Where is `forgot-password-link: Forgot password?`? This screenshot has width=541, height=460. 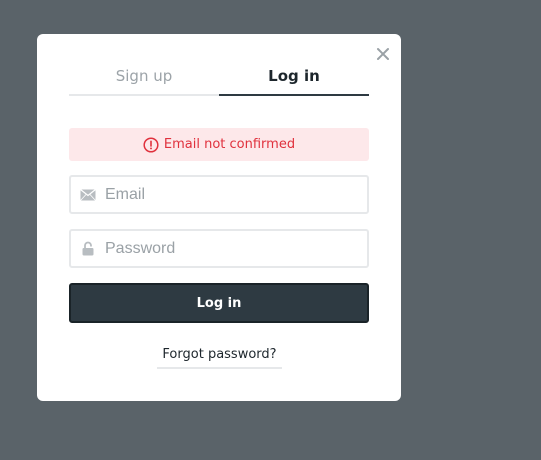
forgot-password-link: Forgot password? is located at coordinates (219, 358).